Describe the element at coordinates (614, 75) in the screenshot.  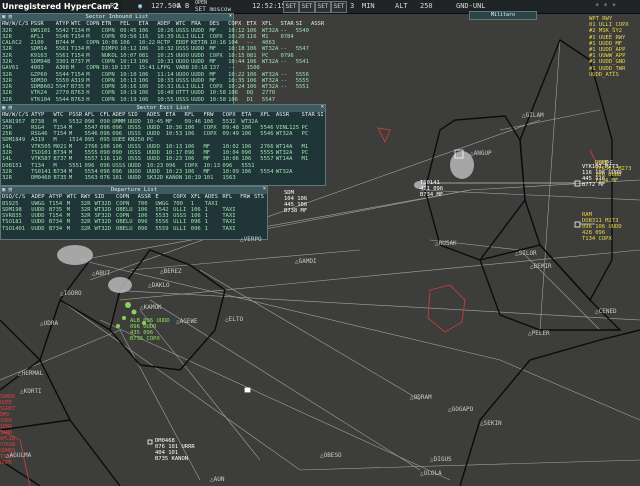
I see `frequency-list-item: UUDD_ATIS` at that location.